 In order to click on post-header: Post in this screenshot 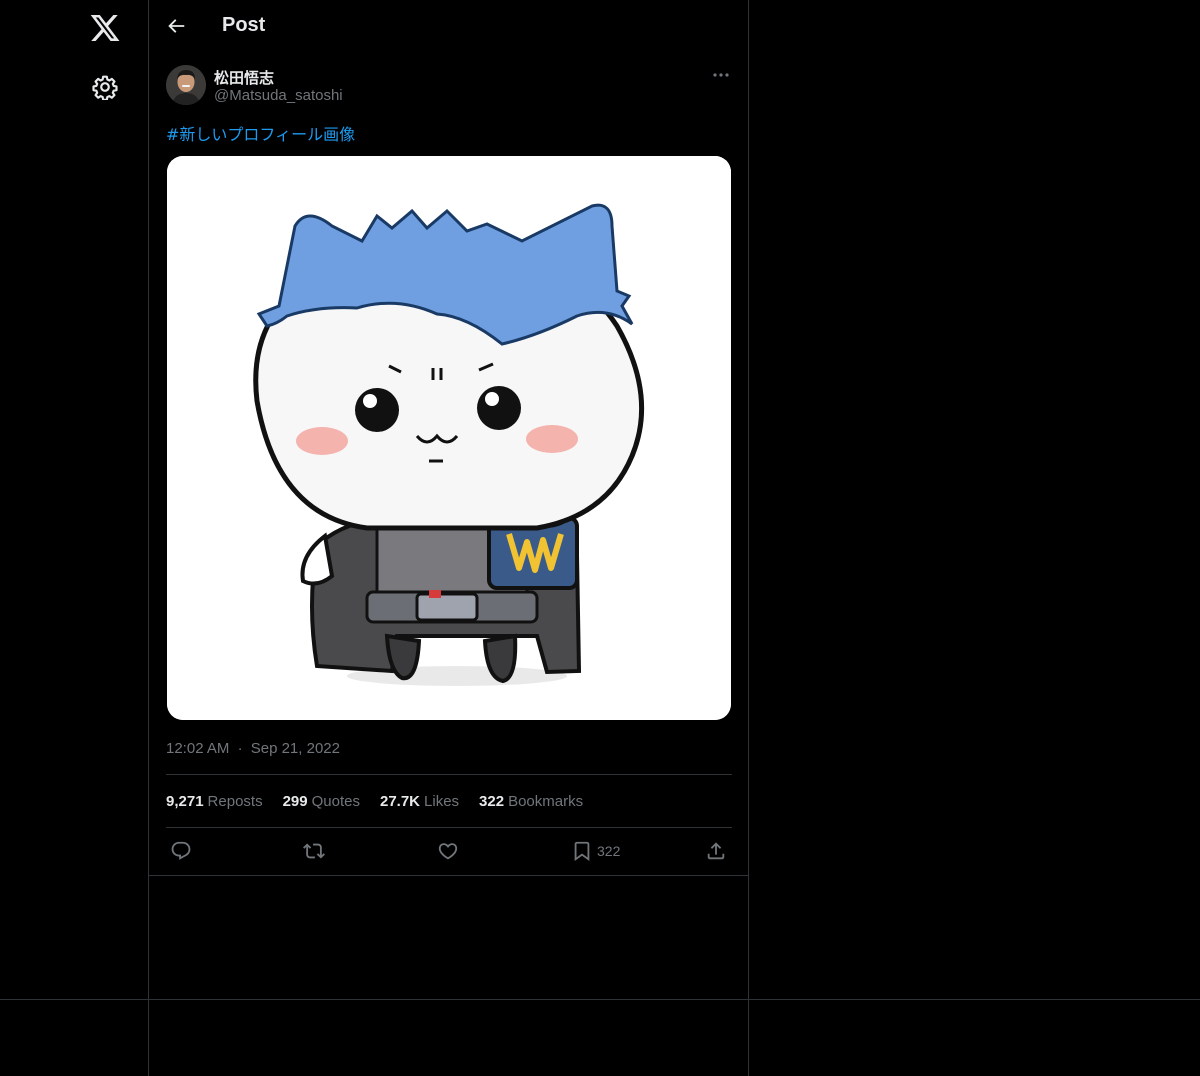, I will do `click(448, 27)`.